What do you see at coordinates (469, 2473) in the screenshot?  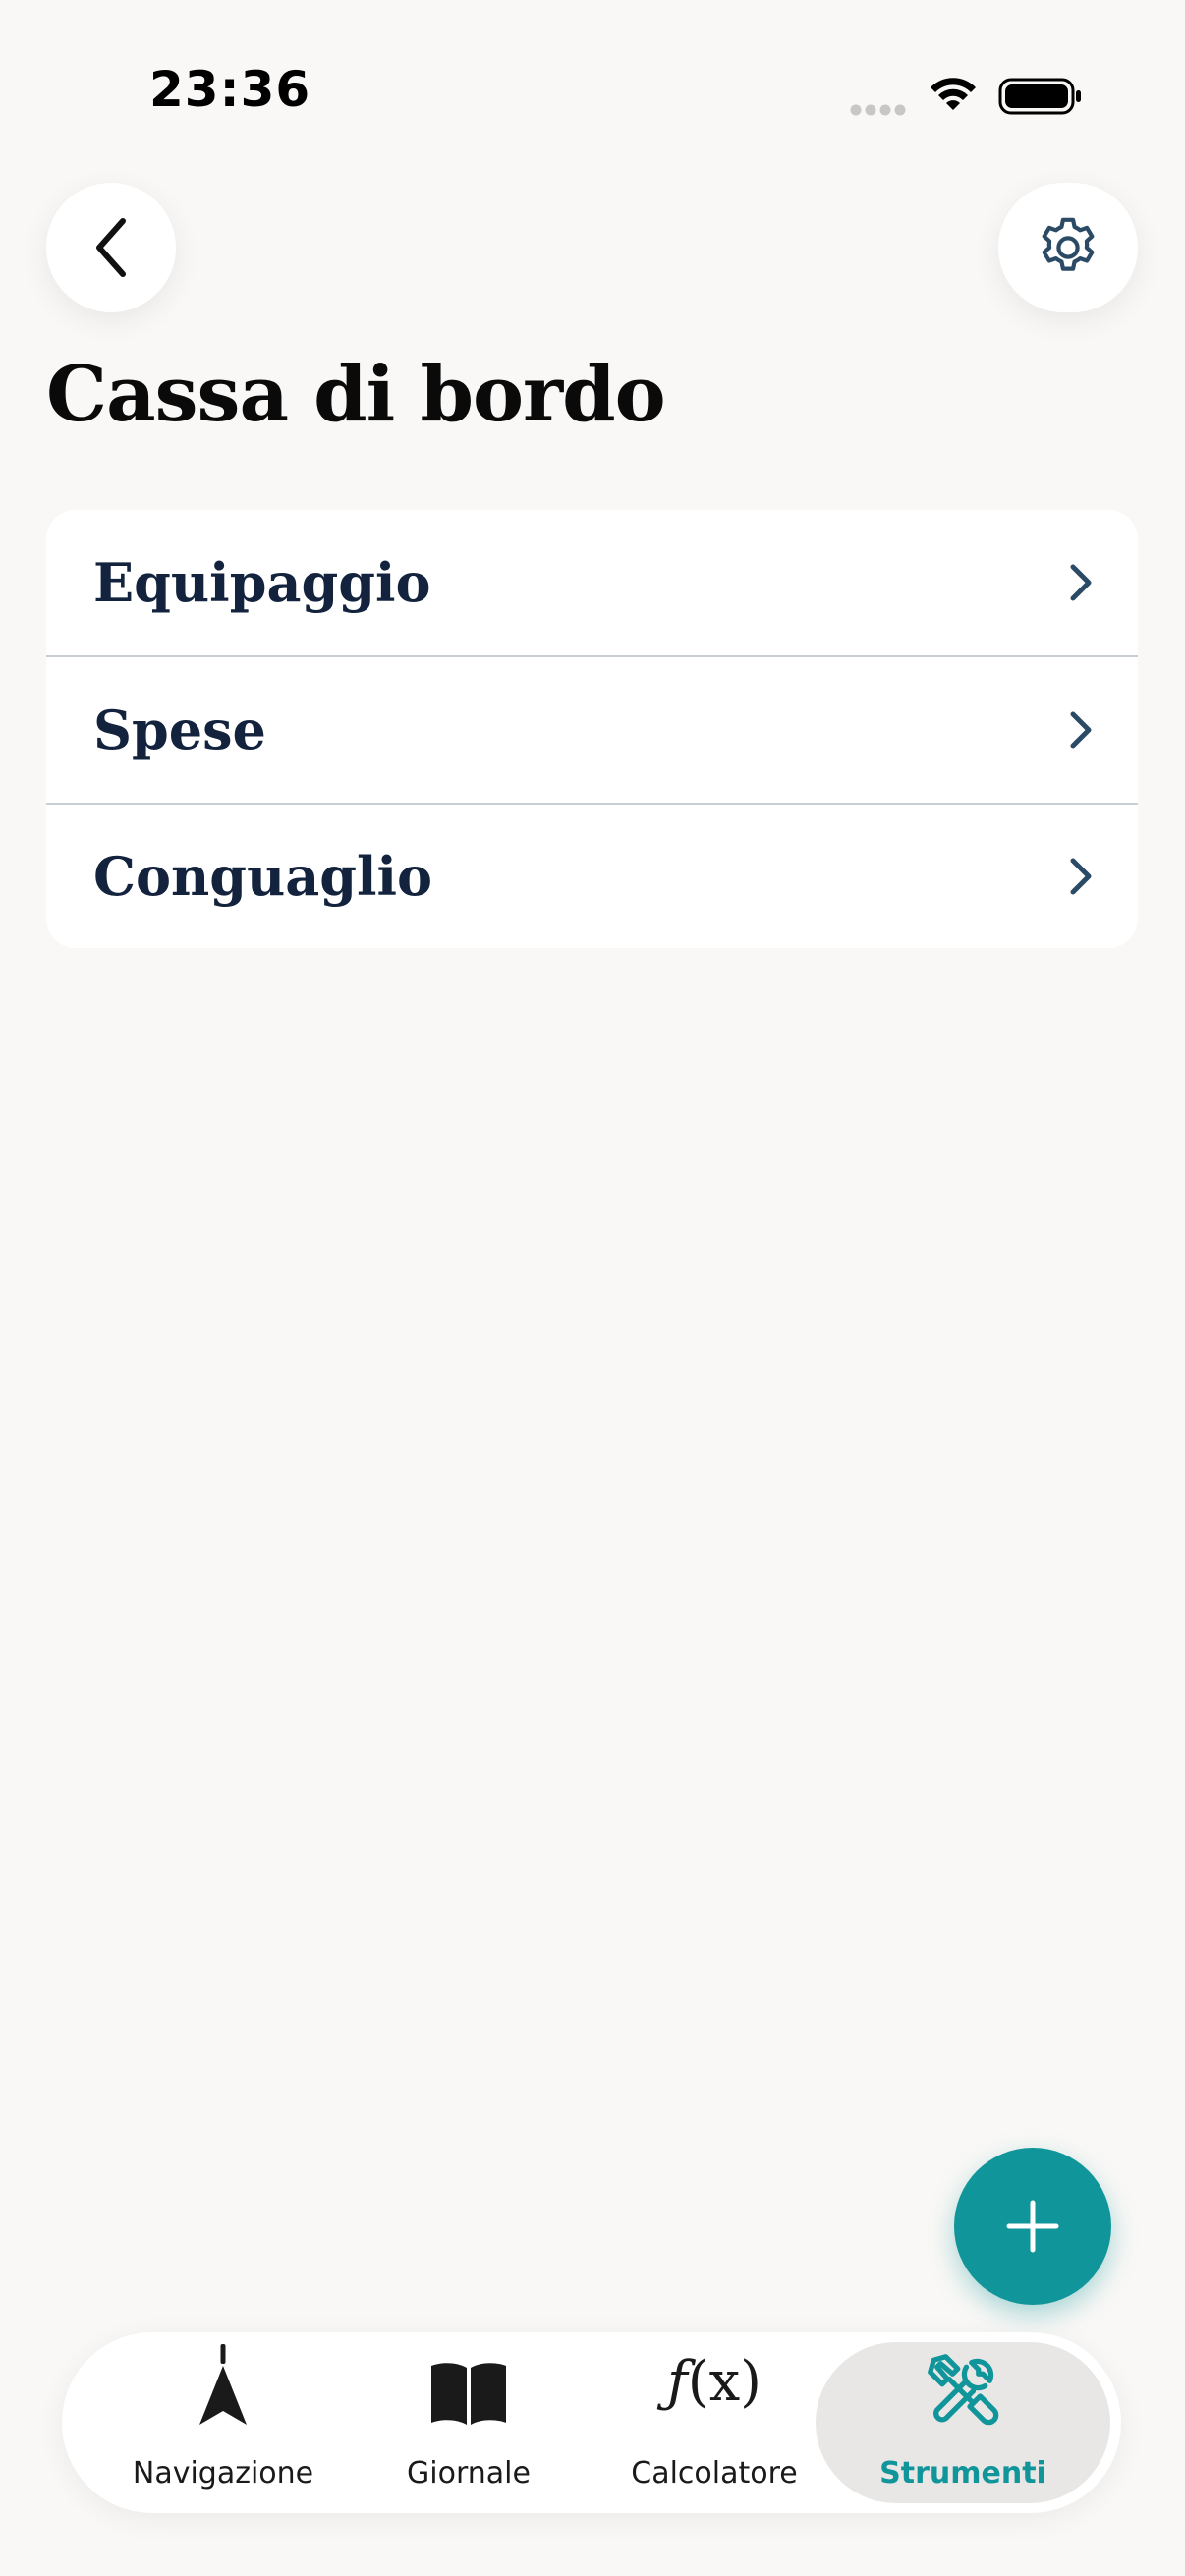 I see `tab-label: Giornale` at bounding box center [469, 2473].